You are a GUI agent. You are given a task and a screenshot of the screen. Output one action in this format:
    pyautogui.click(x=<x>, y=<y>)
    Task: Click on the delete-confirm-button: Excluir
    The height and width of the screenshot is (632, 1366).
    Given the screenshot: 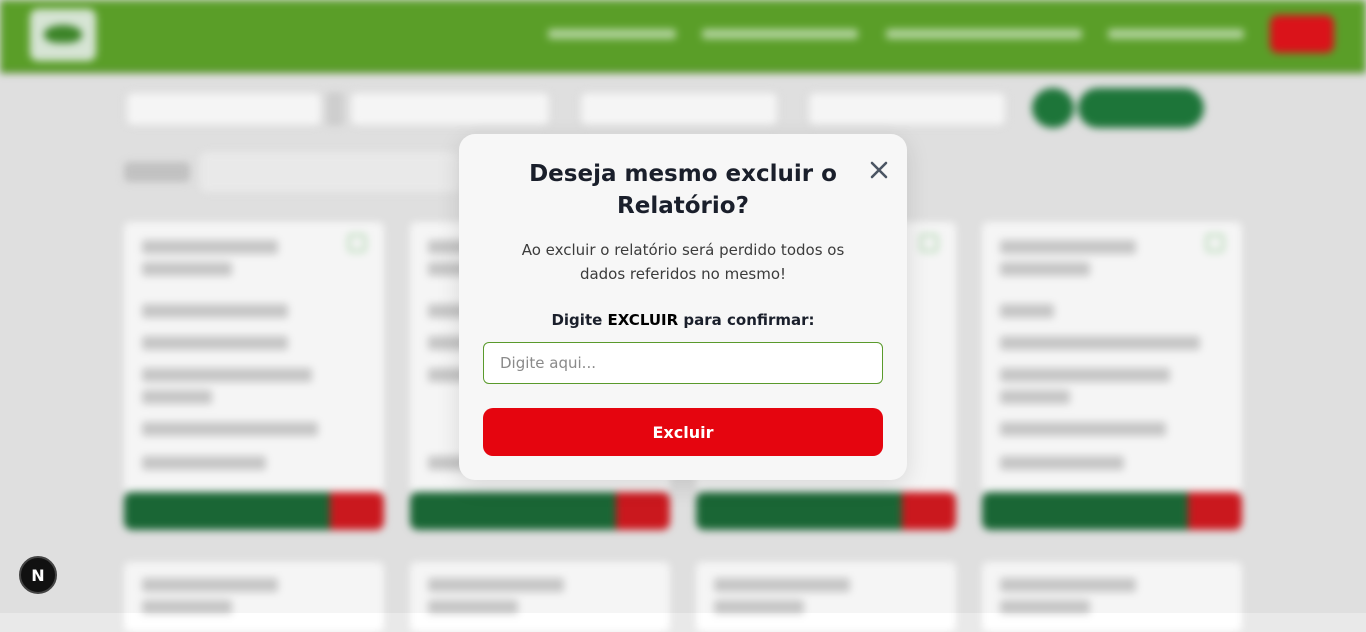 What is the action you would take?
    pyautogui.click(x=683, y=432)
    